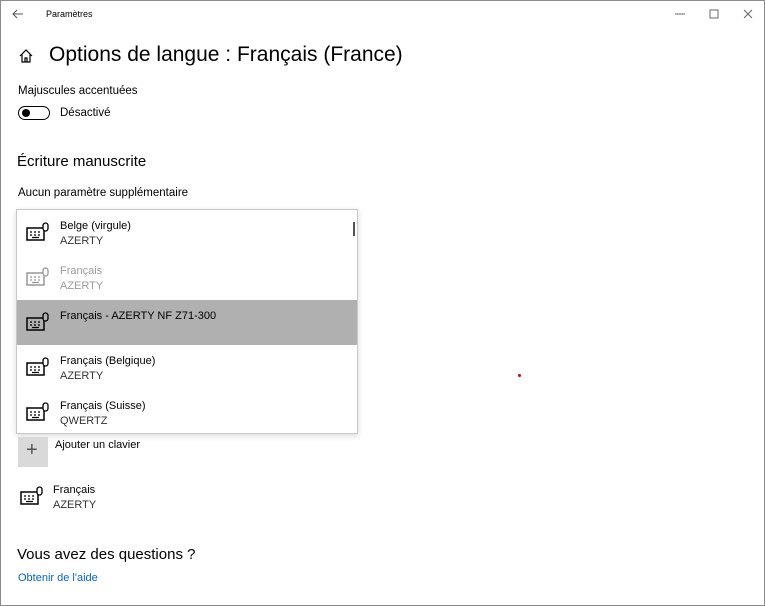 The image size is (765, 606). I want to click on app-title: Paramètres, so click(69, 14).